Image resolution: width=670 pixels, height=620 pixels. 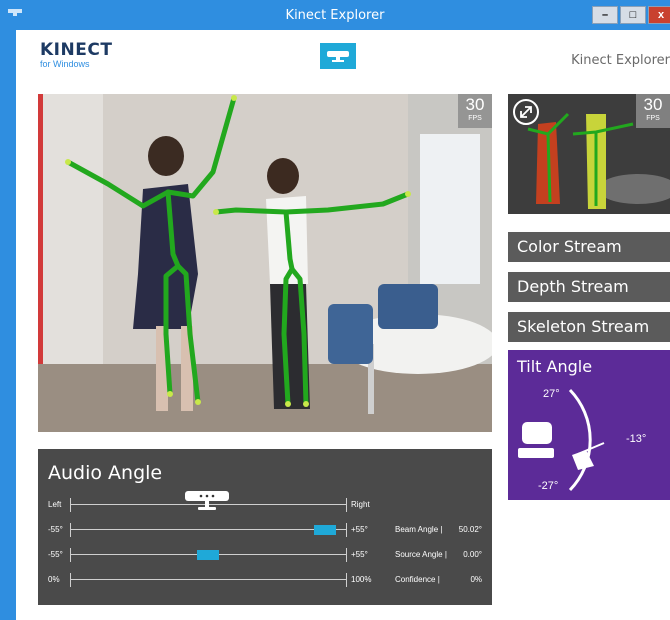 I want to click on direction-right-label: Right, so click(x=360, y=504).